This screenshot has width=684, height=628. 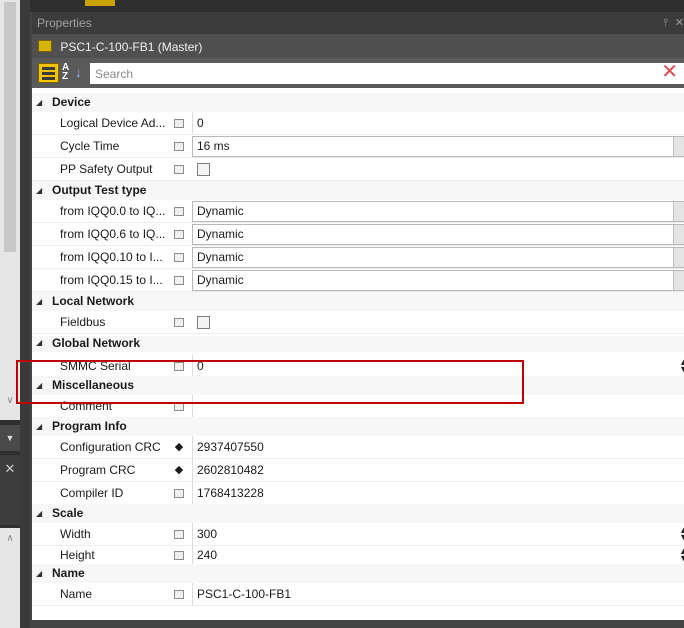 What do you see at coordinates (90, 146) in the screenshot?
I see `property-name: Cycle Time` at bounding box center [90, 146].